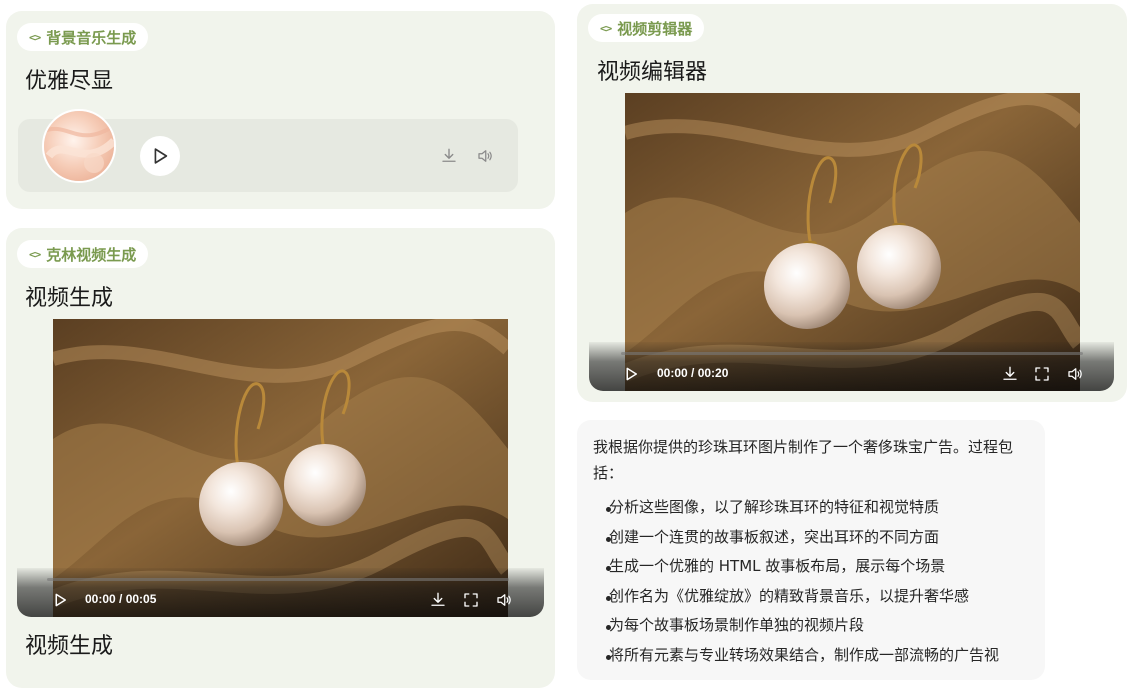  Describe the element at coordinates (91, 254) in the screenshot. I see `video-gen-tag-label: 克林视频生成` at that location.